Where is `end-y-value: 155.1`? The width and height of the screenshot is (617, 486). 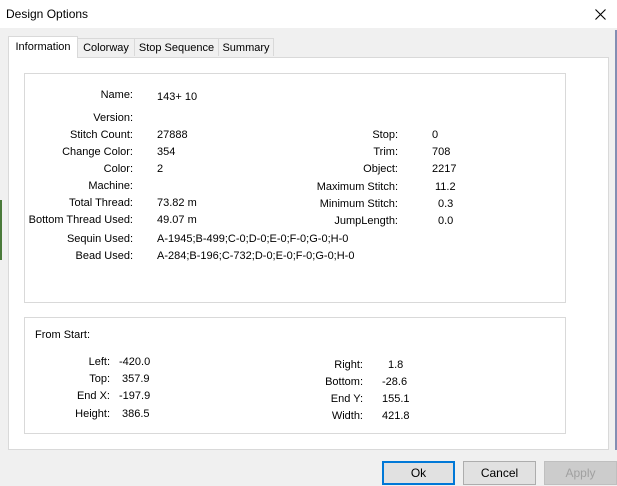 end-y-value: 155.1 is located at coordinates (396, 399).